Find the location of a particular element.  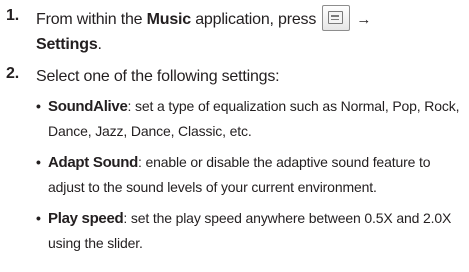

step-1-suffix: . is located at coordinates (99, 44).